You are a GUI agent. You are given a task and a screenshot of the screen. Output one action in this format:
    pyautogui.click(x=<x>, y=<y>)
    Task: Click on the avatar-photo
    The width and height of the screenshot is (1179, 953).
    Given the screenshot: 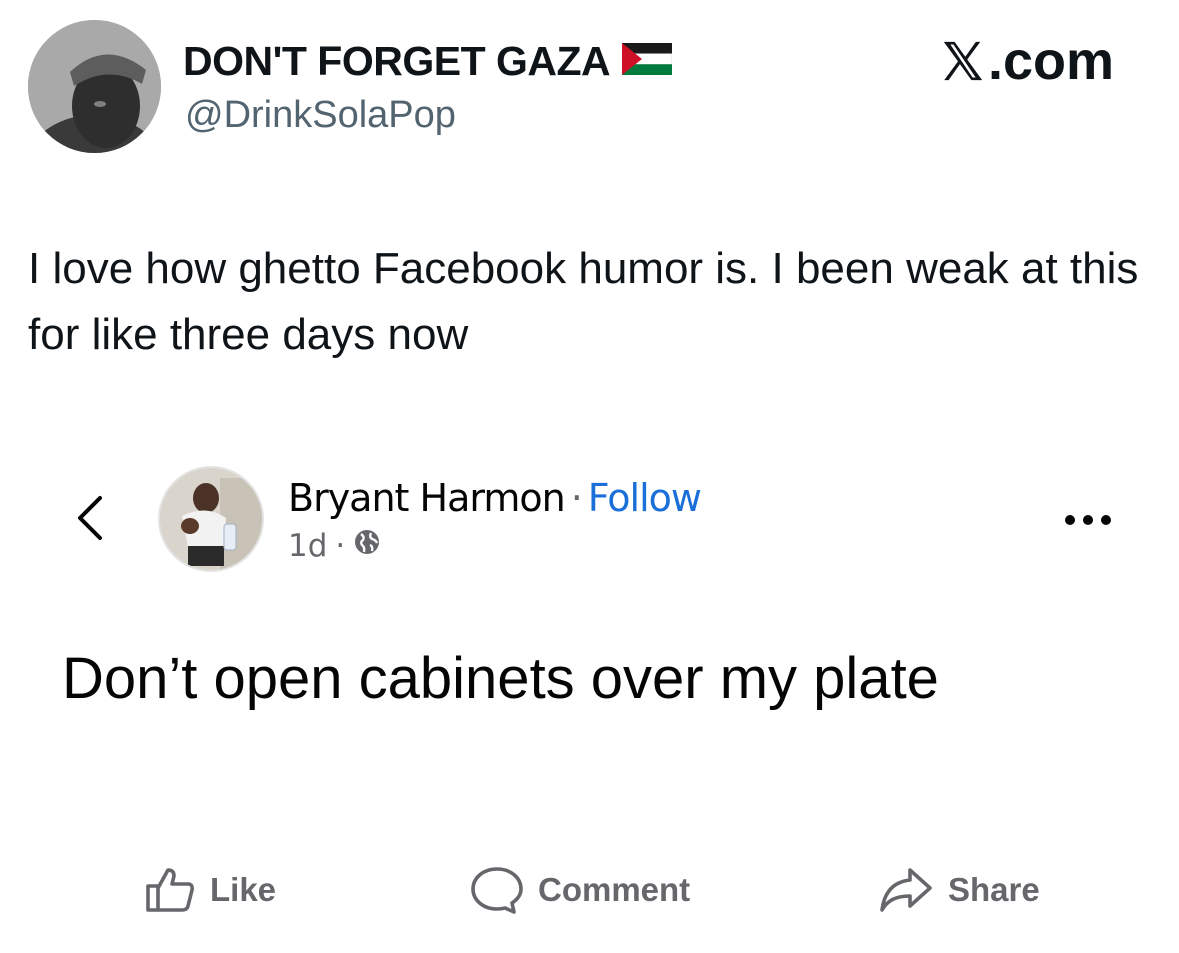 What is the action you would take?
    pyautogui.click(x=94, y=86)
    